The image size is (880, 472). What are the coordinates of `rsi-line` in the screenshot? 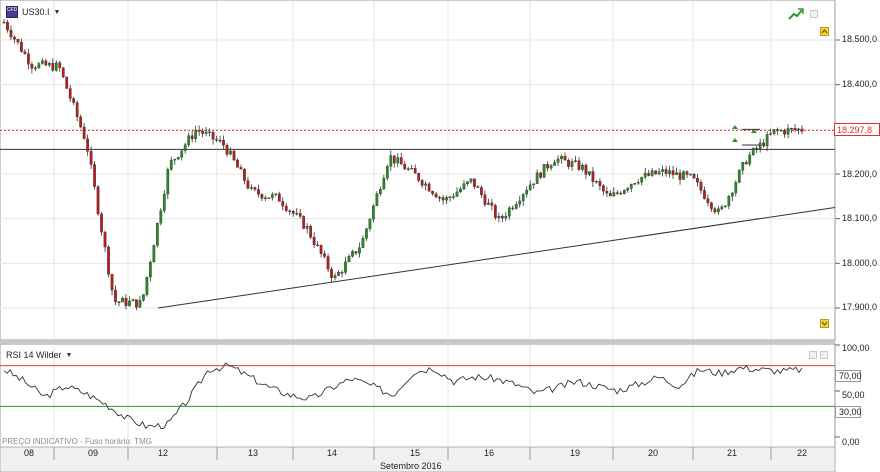 It's located at (403, 396).